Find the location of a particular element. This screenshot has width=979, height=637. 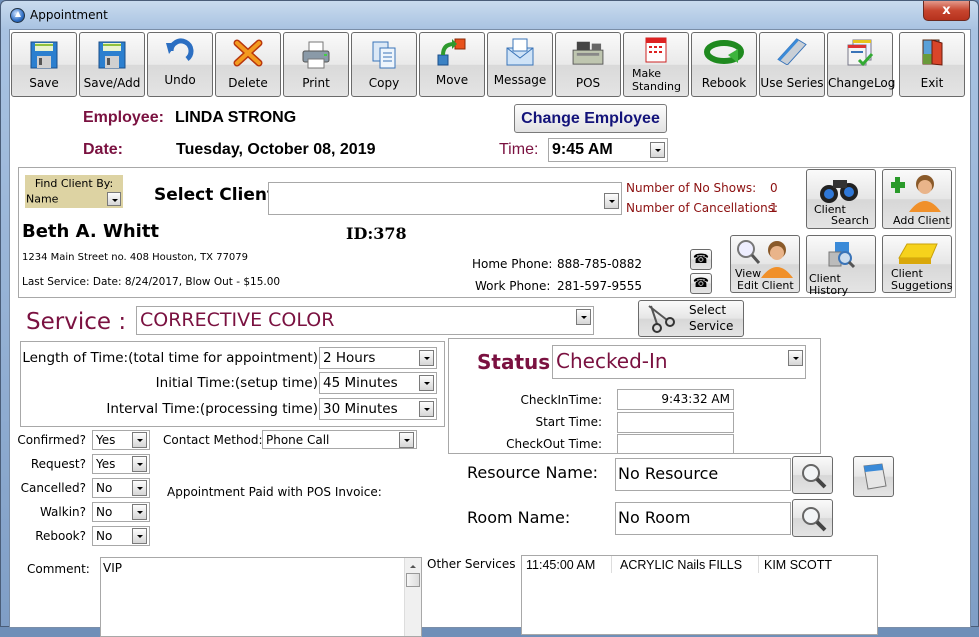

service-label: Service : is located at coordinates (76, 322).